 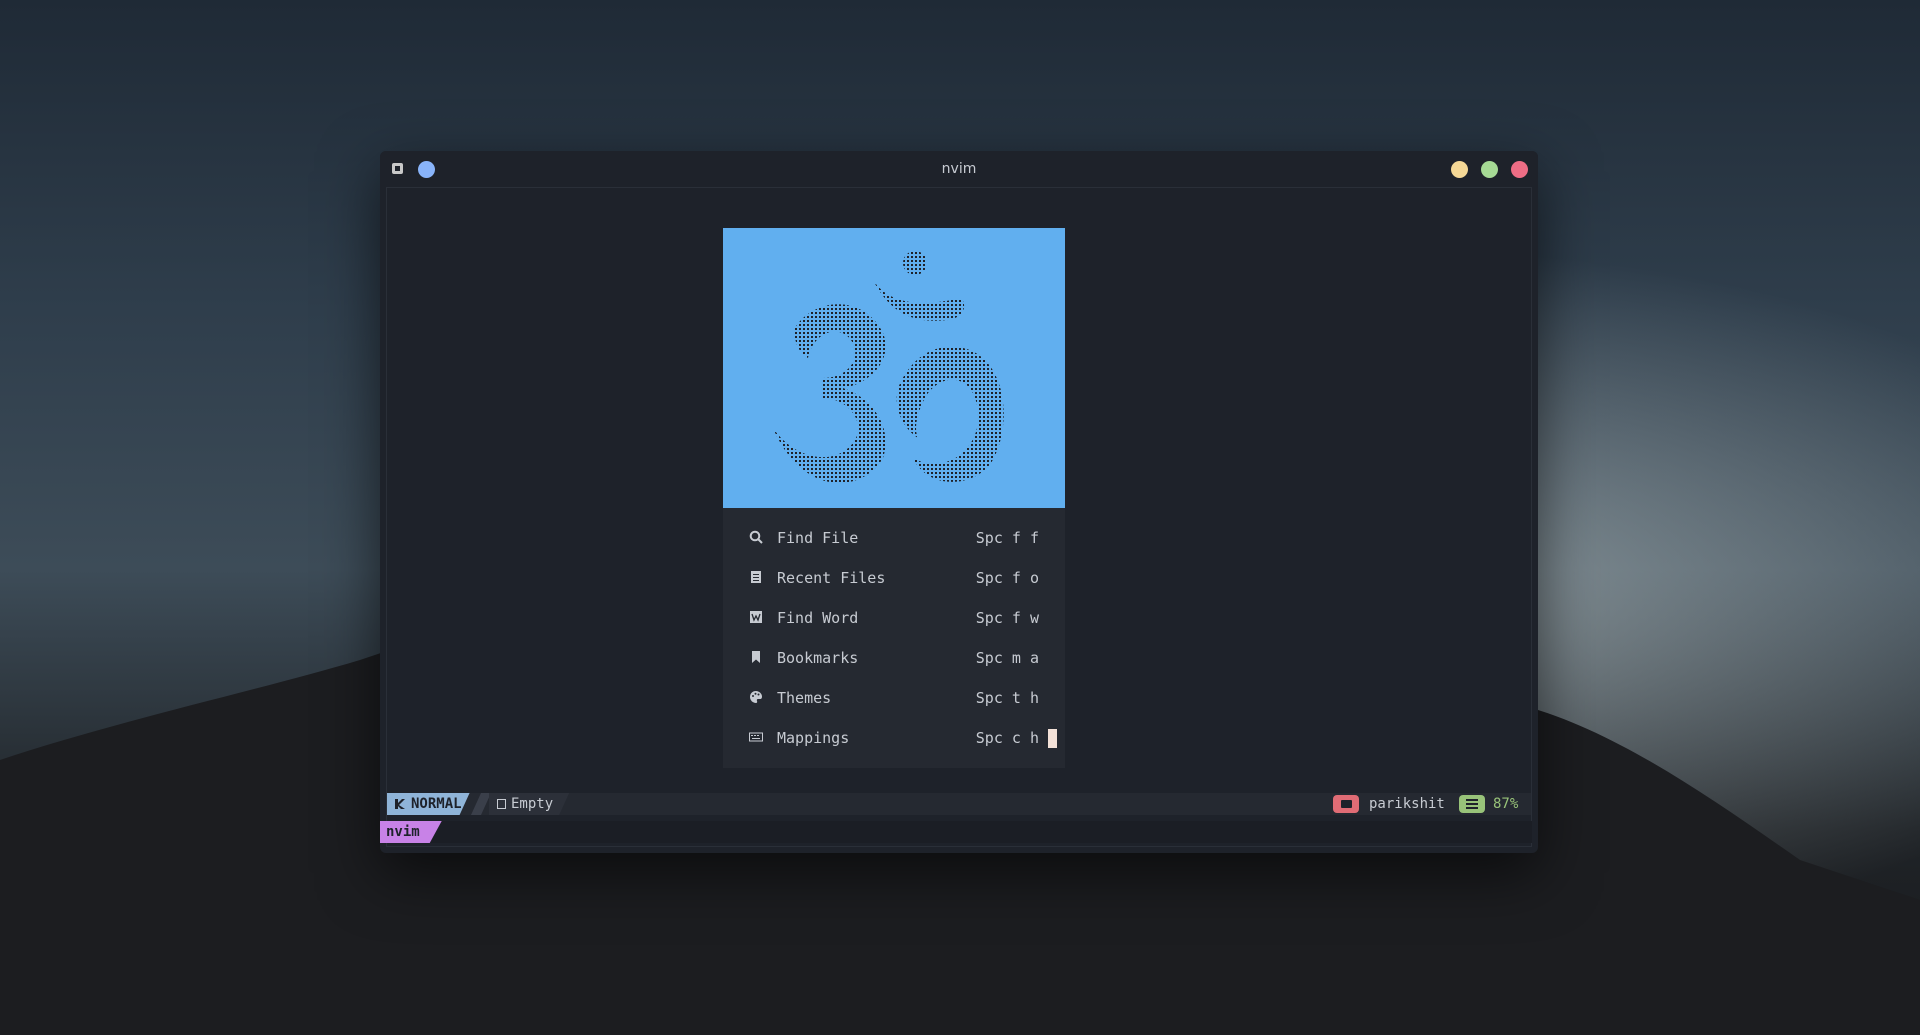 What do you see at coordinates (804, 698) in the screenshot?
I see `menu-item-label: Themes` at bounding box center [804, 698].